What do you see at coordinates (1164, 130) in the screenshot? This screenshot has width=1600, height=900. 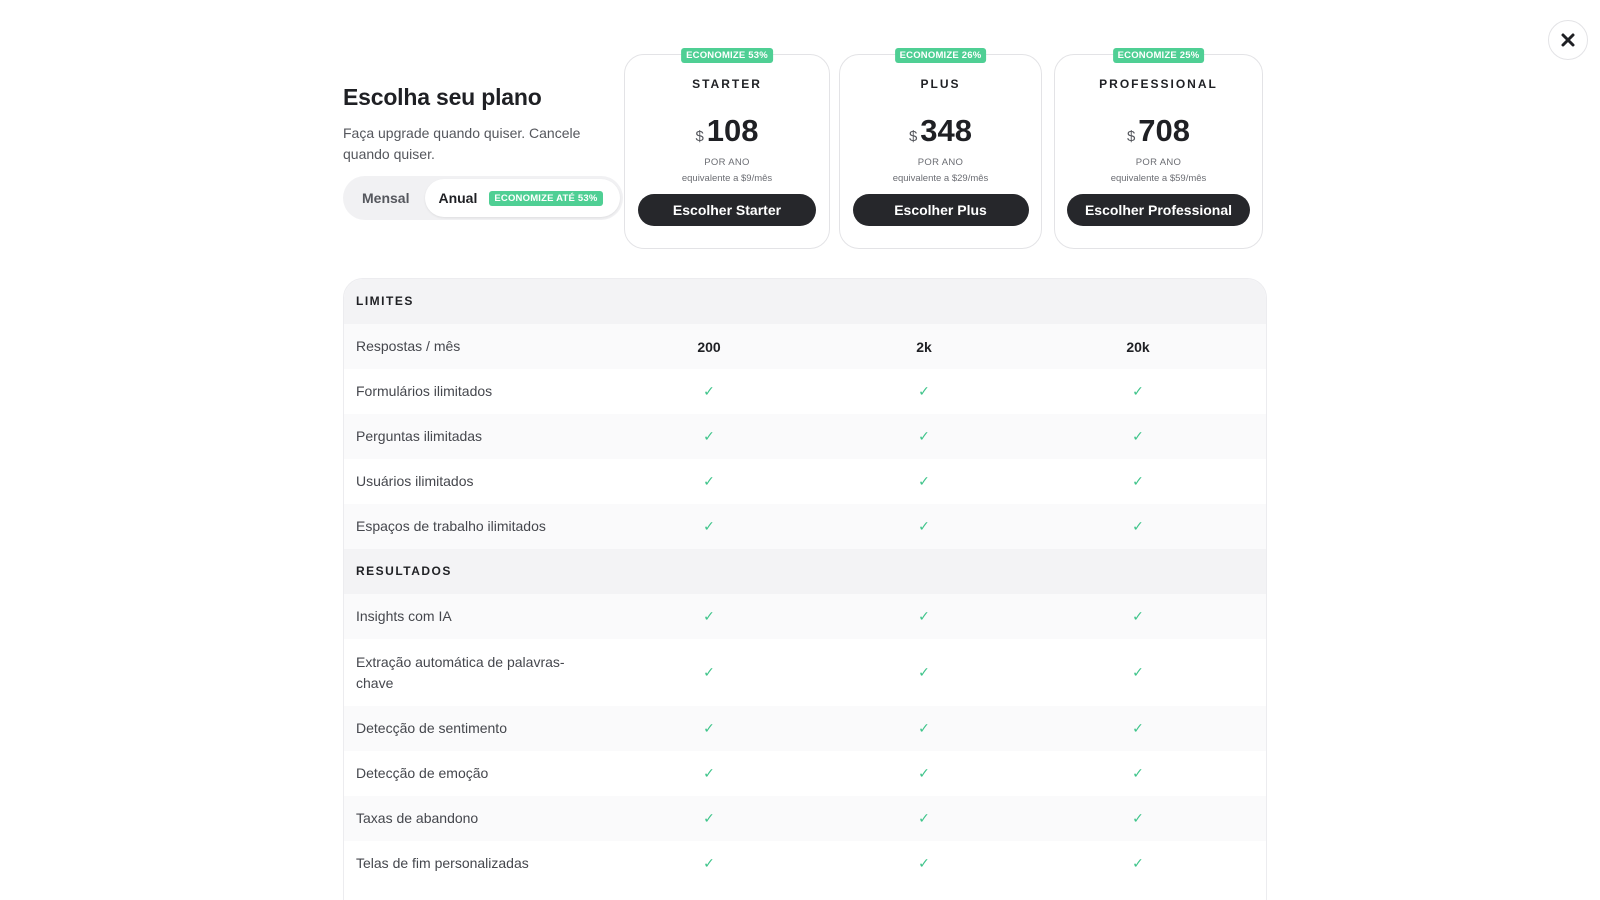 I see `plan-price-amount: 708` at bounding box center [1164, 130].